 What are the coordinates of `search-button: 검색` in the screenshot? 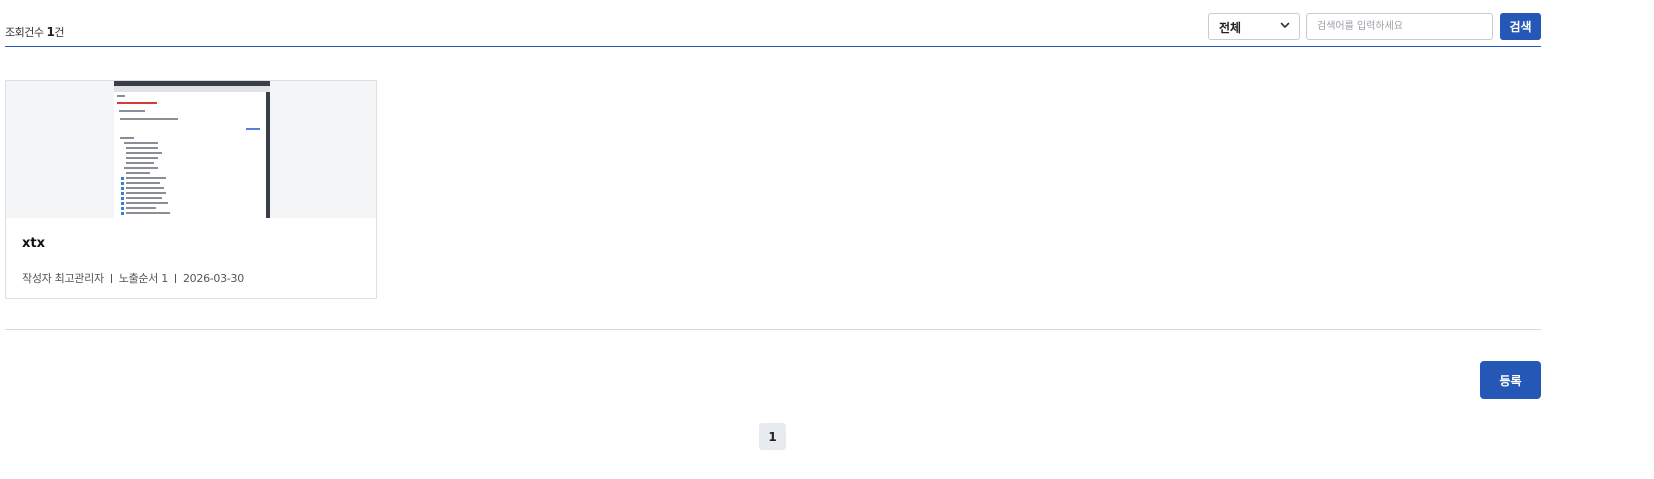 It's located at (1520, 26).